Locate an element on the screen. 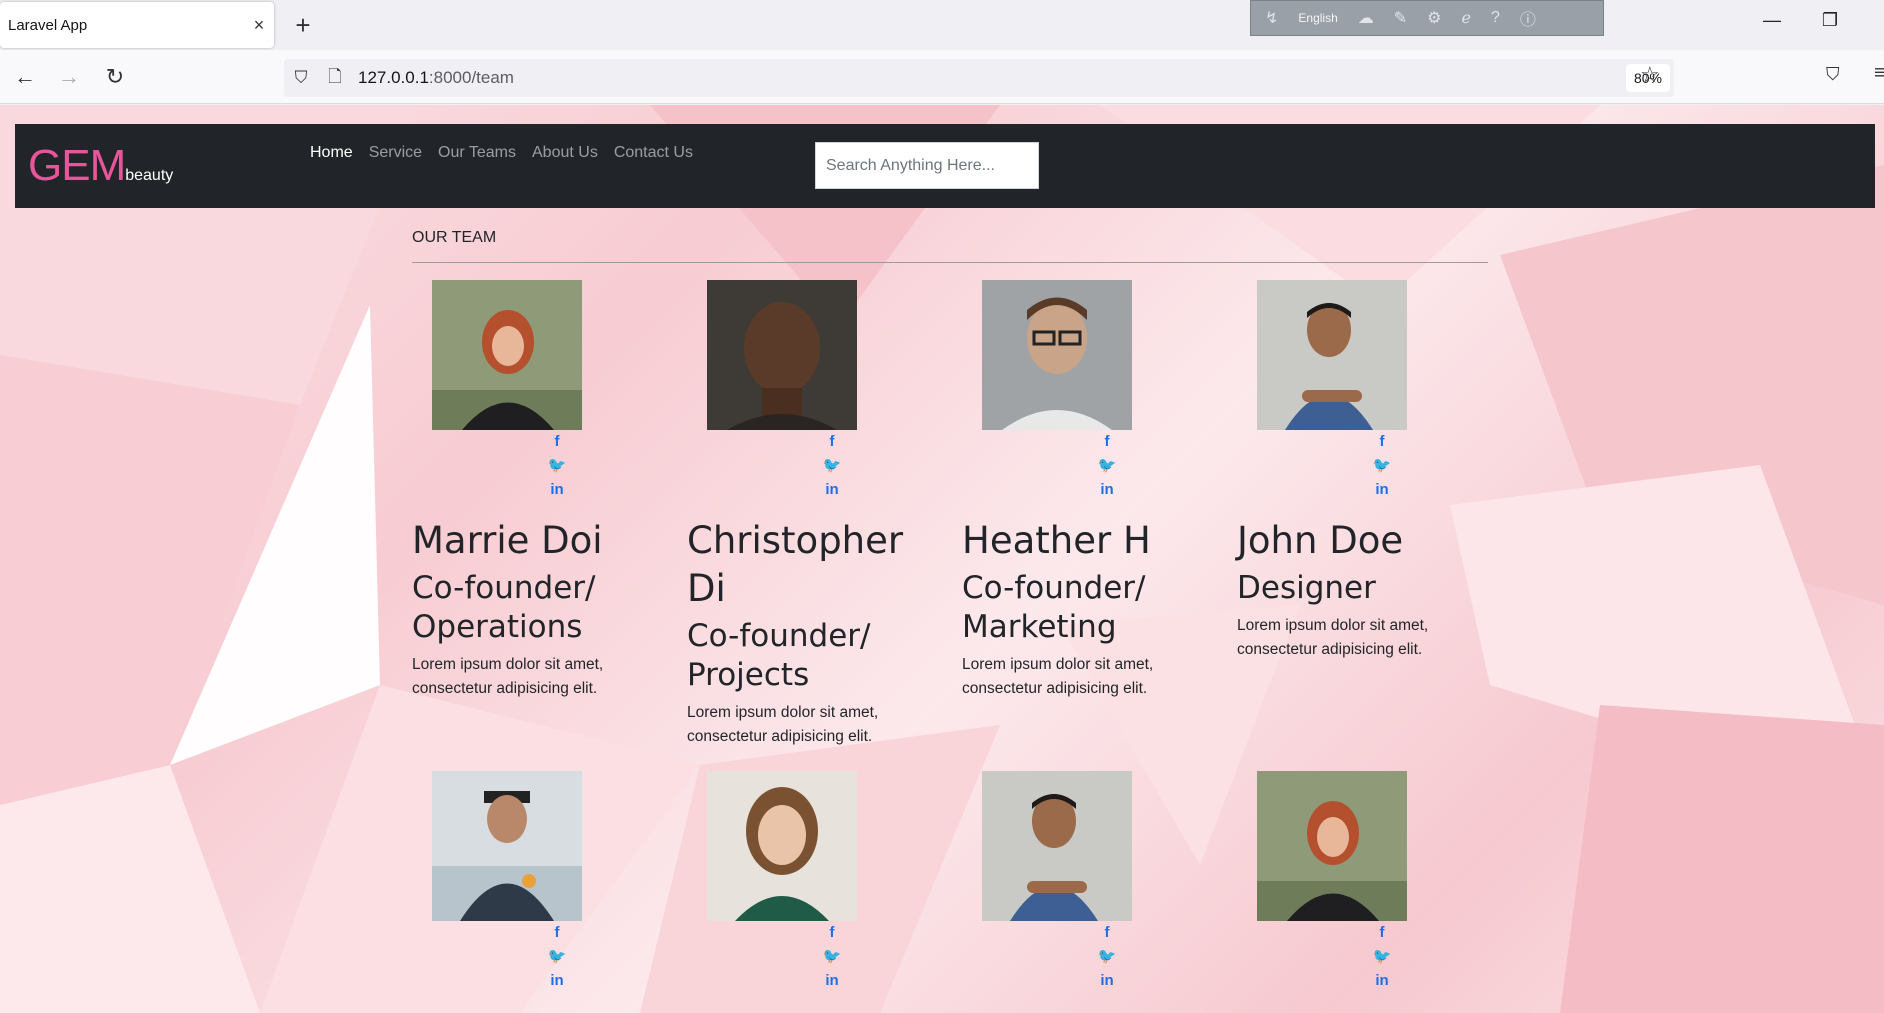  nav-about-us: About Us is located at coordinates (565, 153).